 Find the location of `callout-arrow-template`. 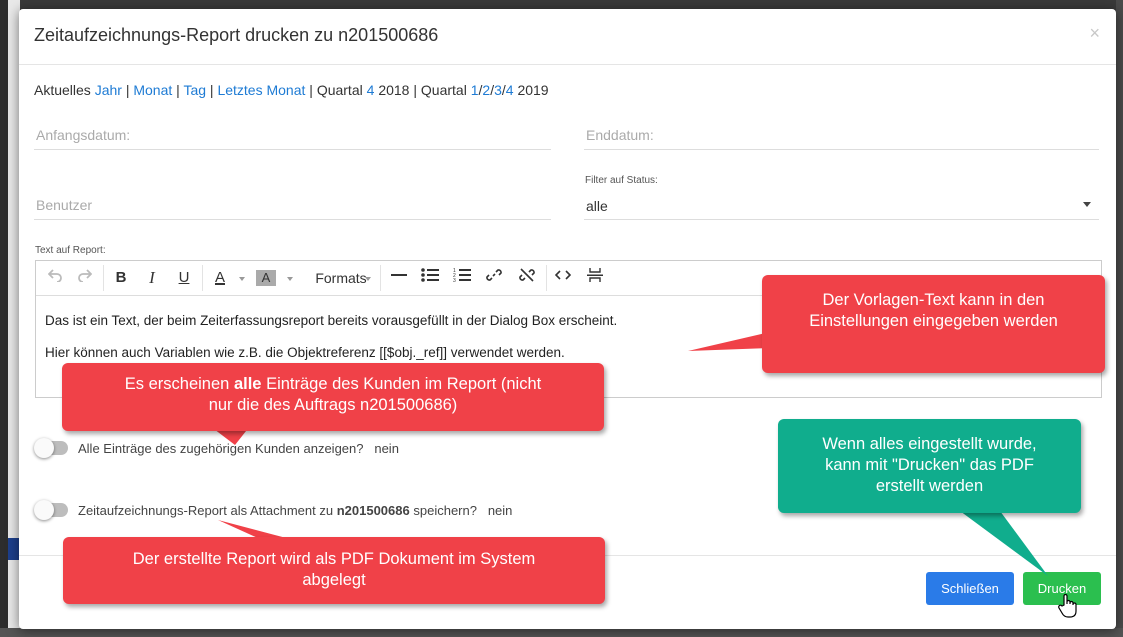

callout-arrow-template is located at coordinates (729, 341).